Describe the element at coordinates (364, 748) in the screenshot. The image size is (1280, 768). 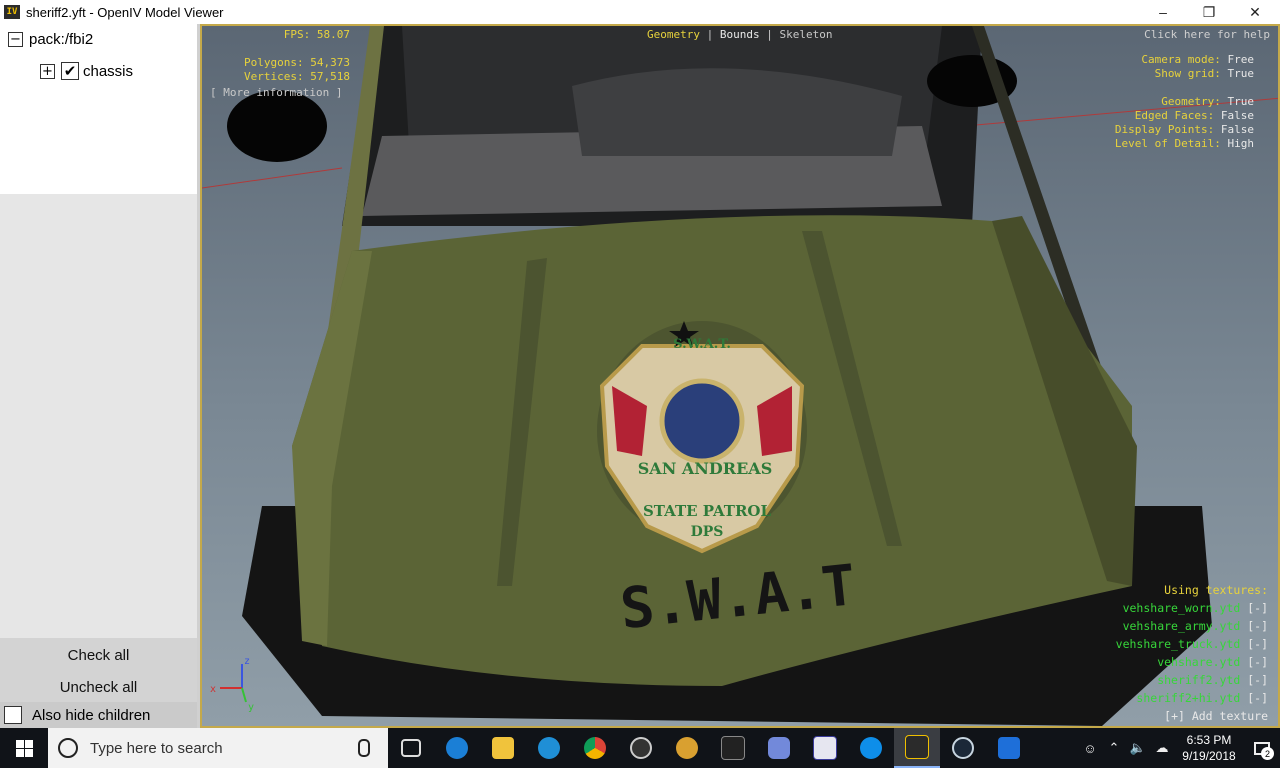
I see `microphone-icon` at that location.